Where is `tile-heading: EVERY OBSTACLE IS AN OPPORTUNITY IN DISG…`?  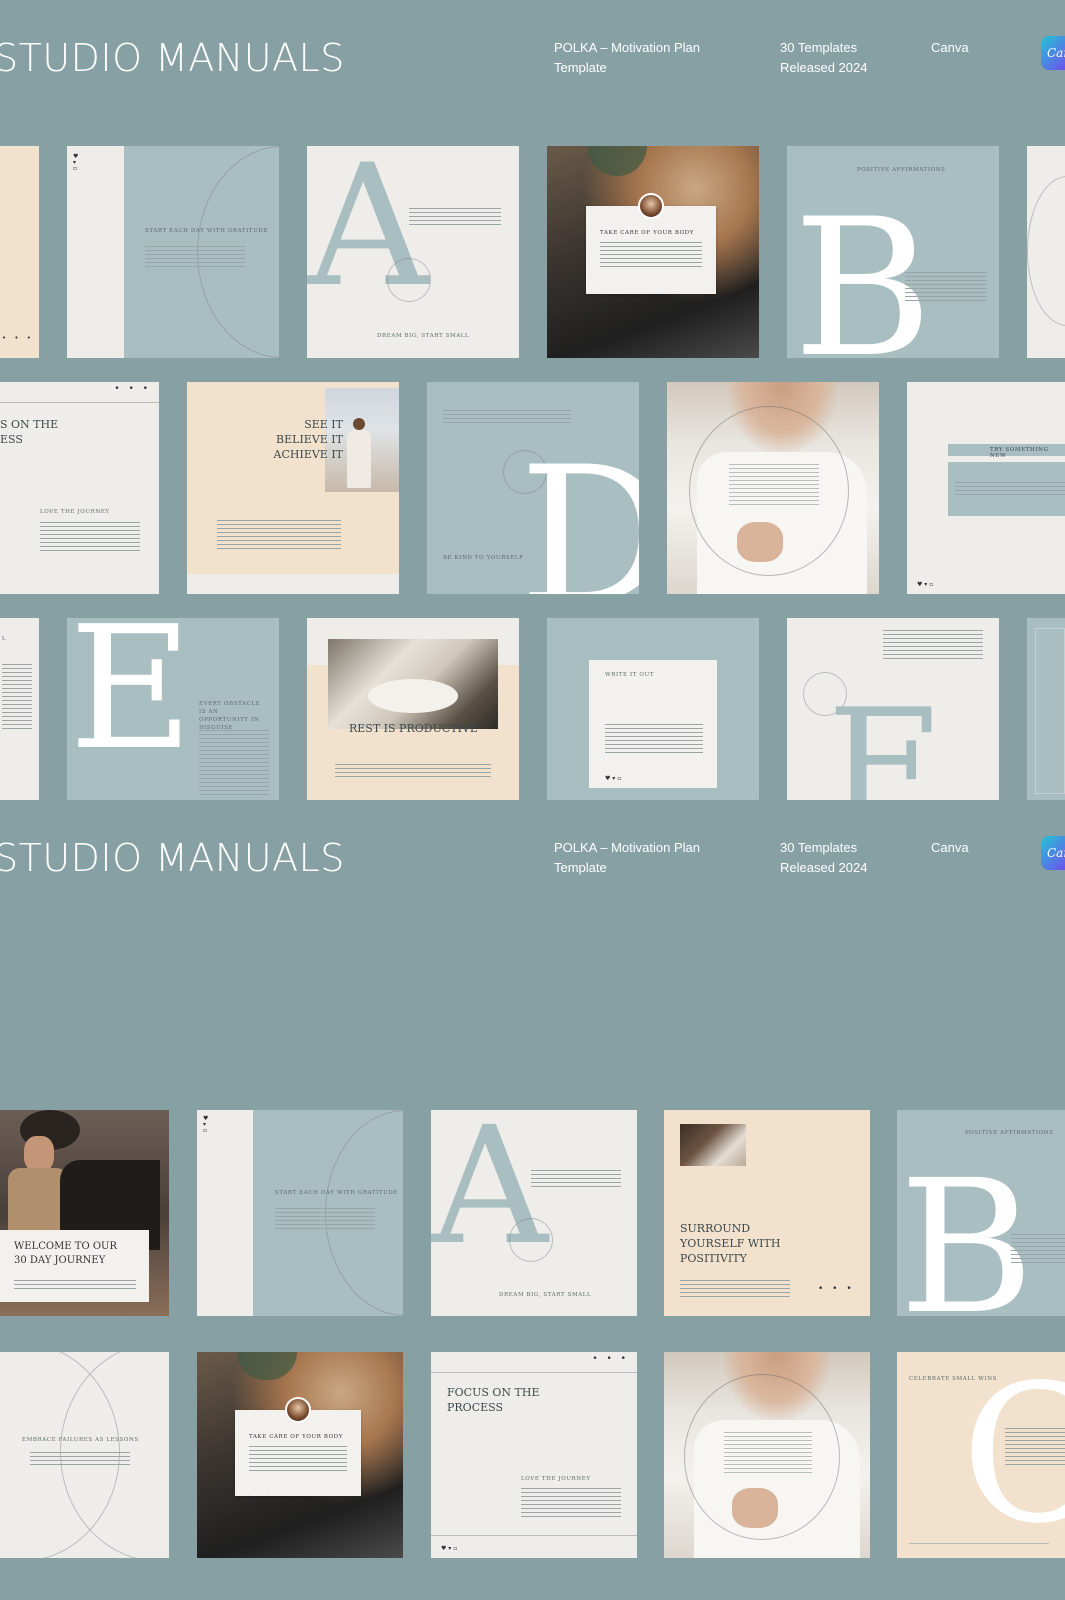
tile-heading: EVERY OBSTACLE IS AN OPPORTUNITY IN DISG… is located at coordinates (230, 716).